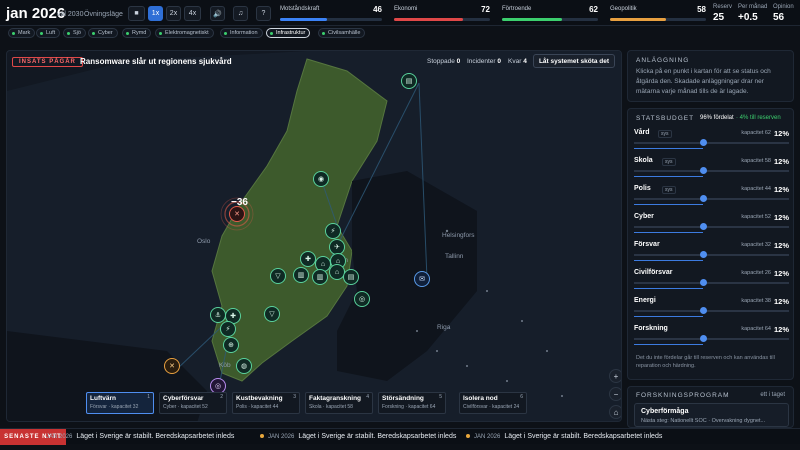  Describe the element at coordinates (237, 214) in the screenshot. I see `facility-node-attacked: ✕` at that location.